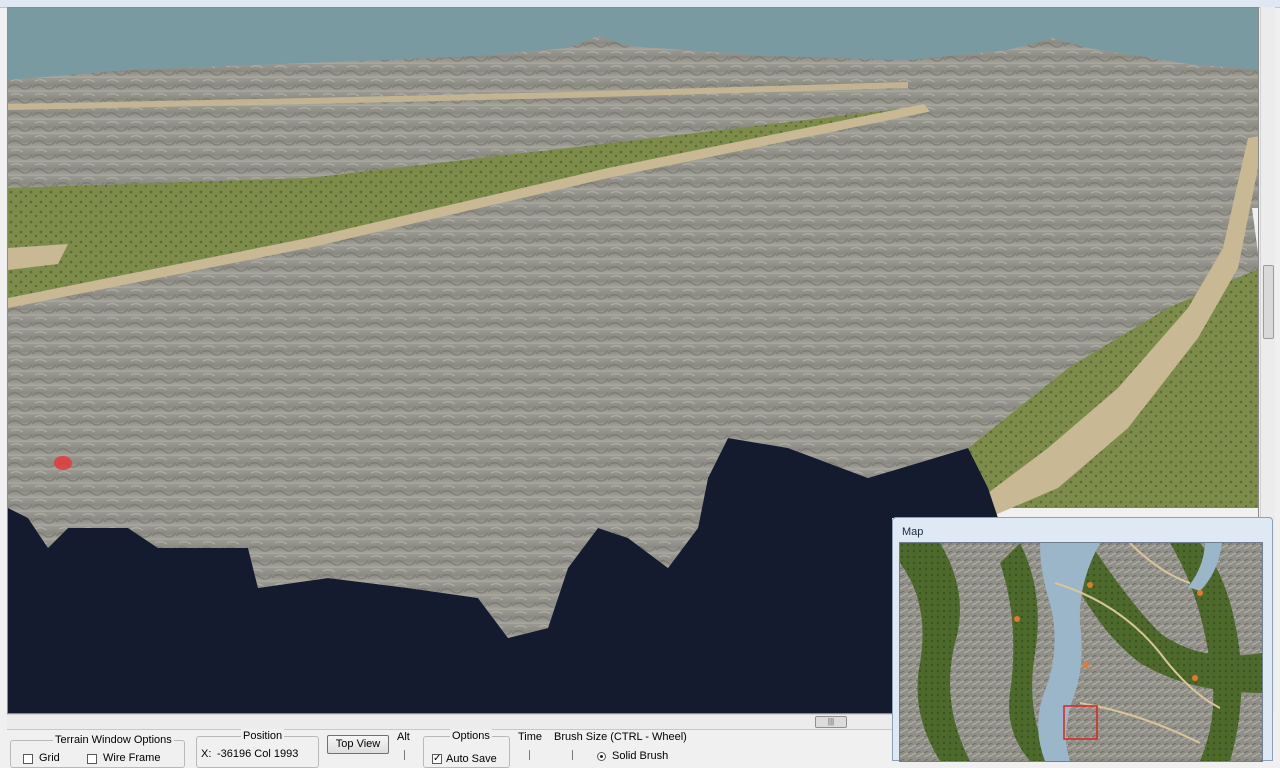  Describe the element at coordinates (1268, 302) in the screenshot. I see `vertical-scroll-thumb` at that location.